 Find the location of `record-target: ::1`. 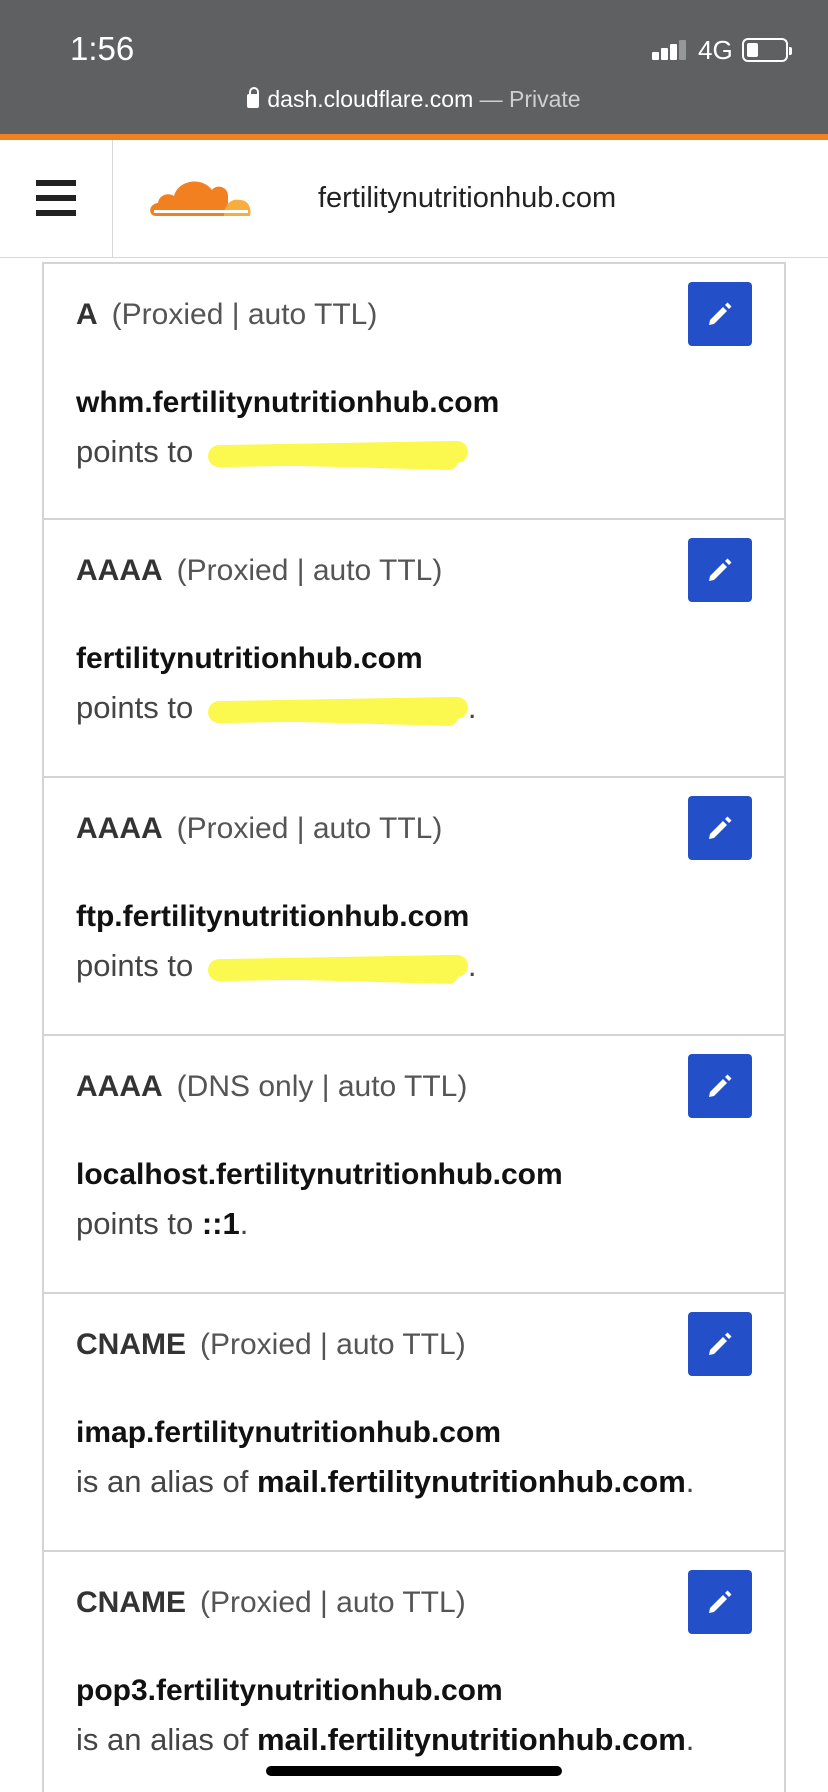

record-target: ::1 is located at coordinates (220, 1223).